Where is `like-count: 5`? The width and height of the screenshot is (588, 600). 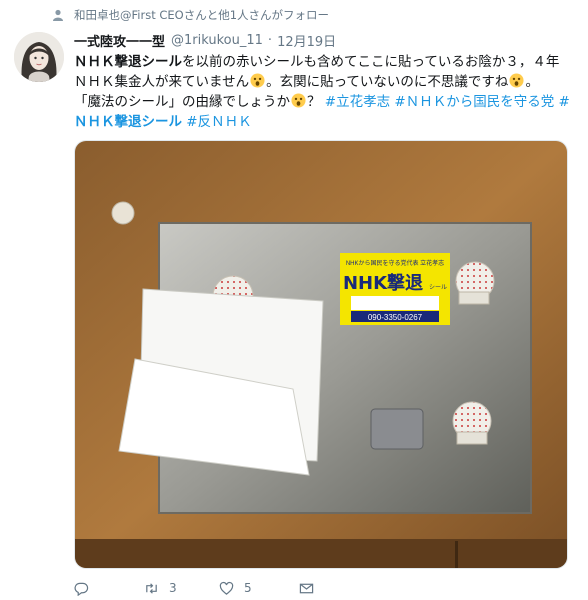 like-count: 5 is located at coordinates (248, 588).